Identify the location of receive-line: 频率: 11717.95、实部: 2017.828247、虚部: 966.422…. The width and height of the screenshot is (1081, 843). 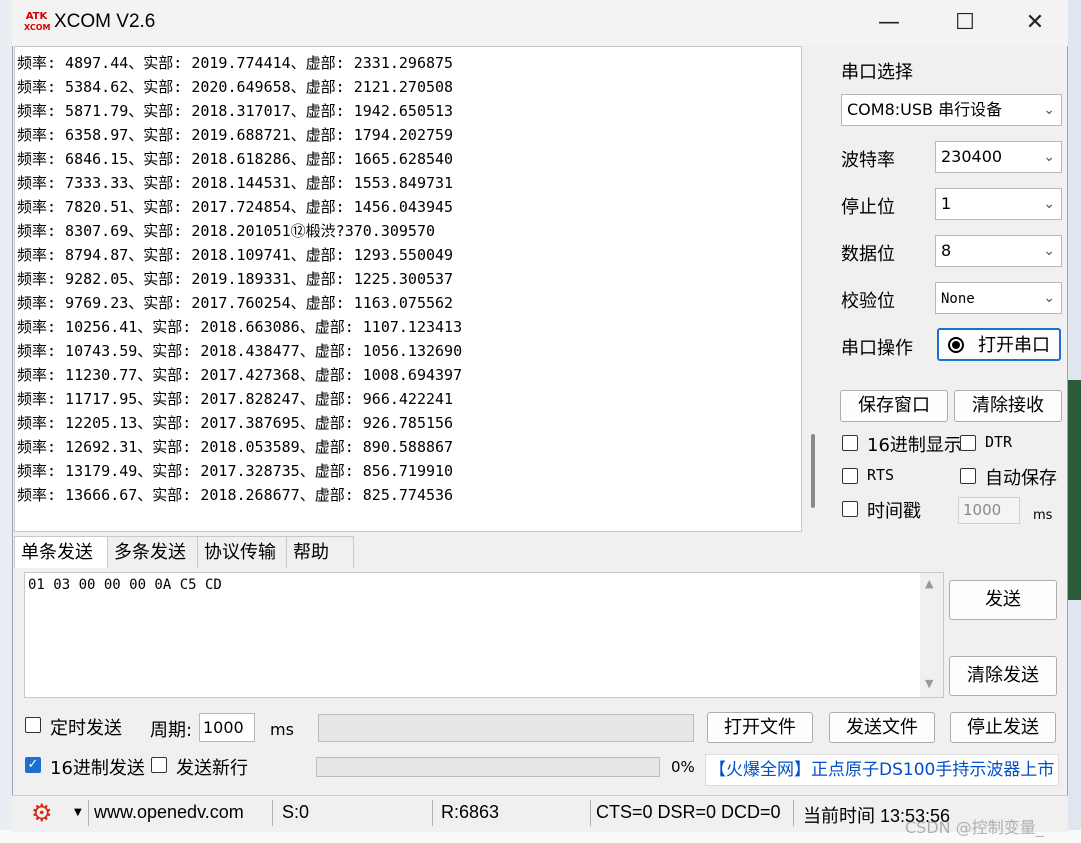
(235, 399).